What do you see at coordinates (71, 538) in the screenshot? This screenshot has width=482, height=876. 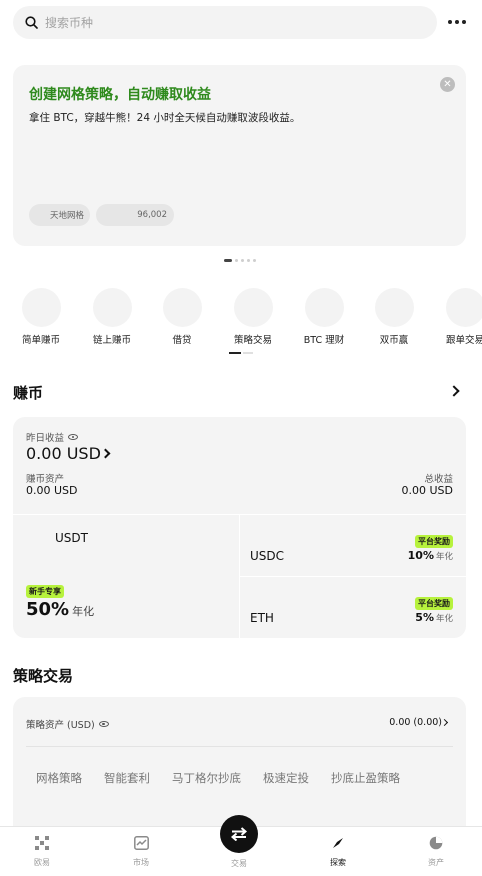 I see `product-usdt-coin: USDT` at bounding box center [71, 538].